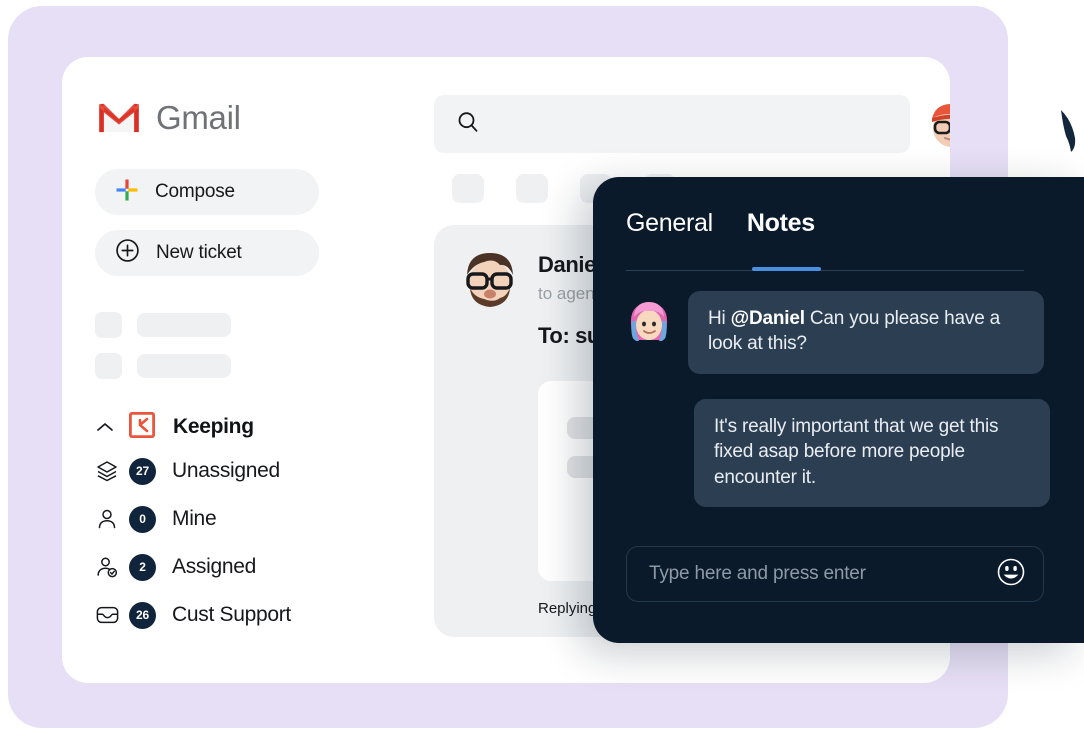  Describe the element at coordinates (468, 124) in the screenshot. I see `search-icon` at that location.